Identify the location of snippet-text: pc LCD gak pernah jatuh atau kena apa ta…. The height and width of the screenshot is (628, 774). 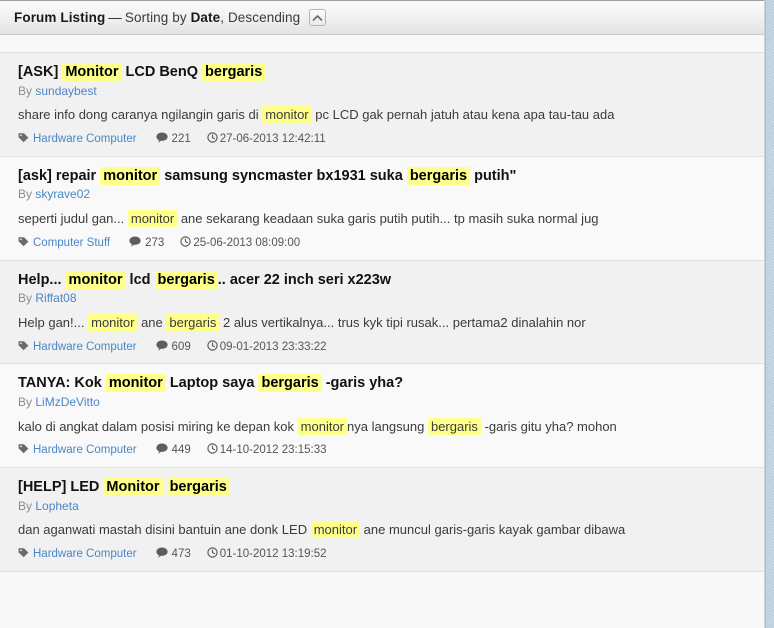
(463, 115).